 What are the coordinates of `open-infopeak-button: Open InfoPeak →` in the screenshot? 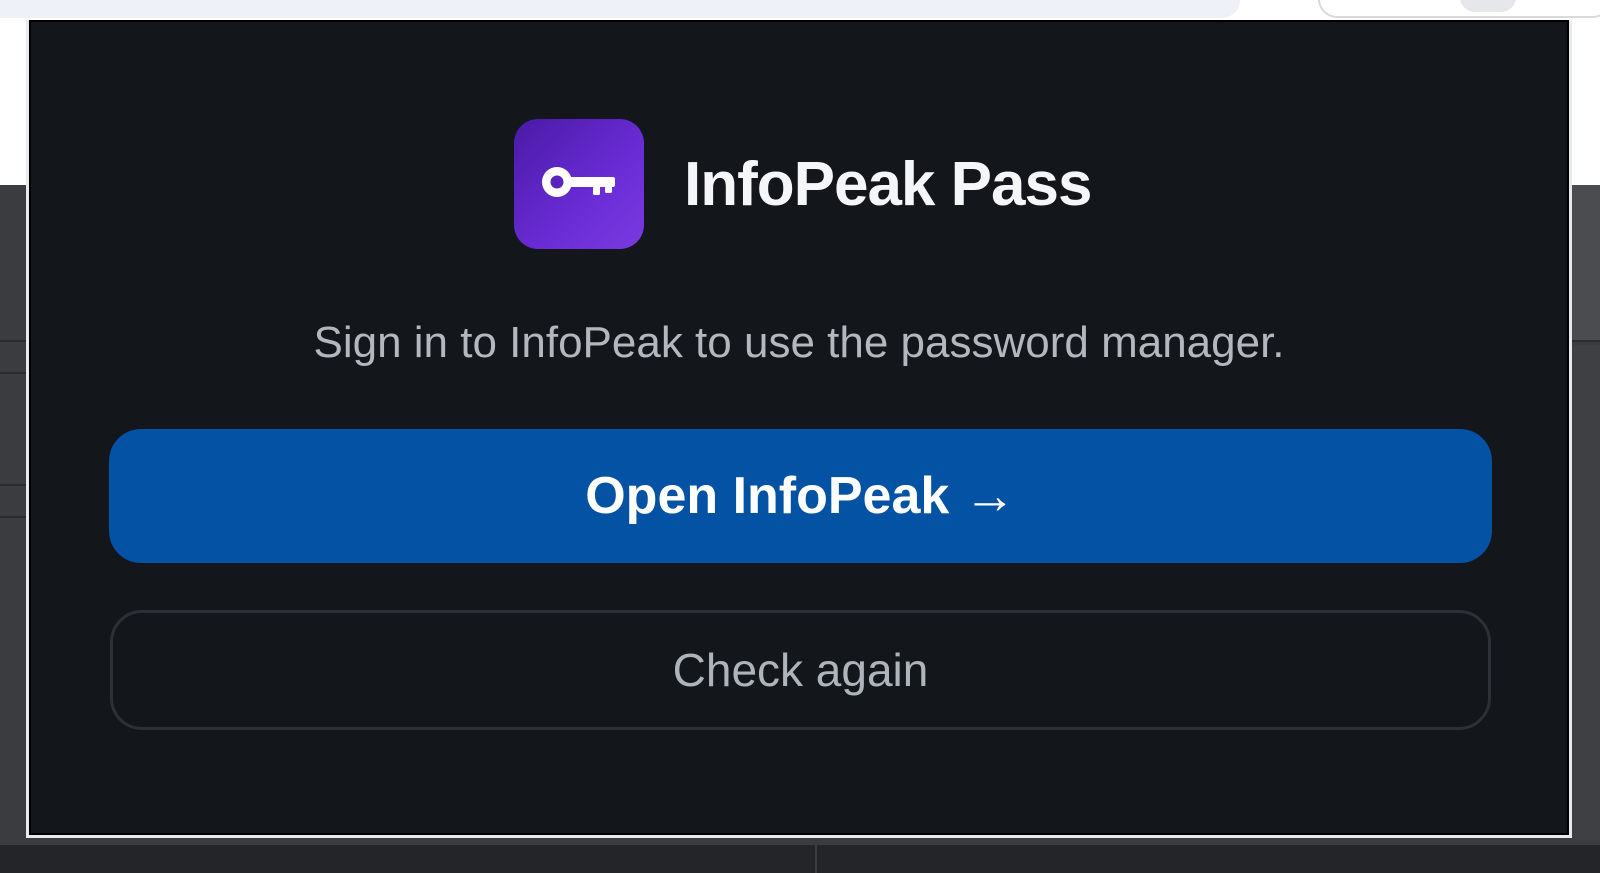 It's located at (800, 496).